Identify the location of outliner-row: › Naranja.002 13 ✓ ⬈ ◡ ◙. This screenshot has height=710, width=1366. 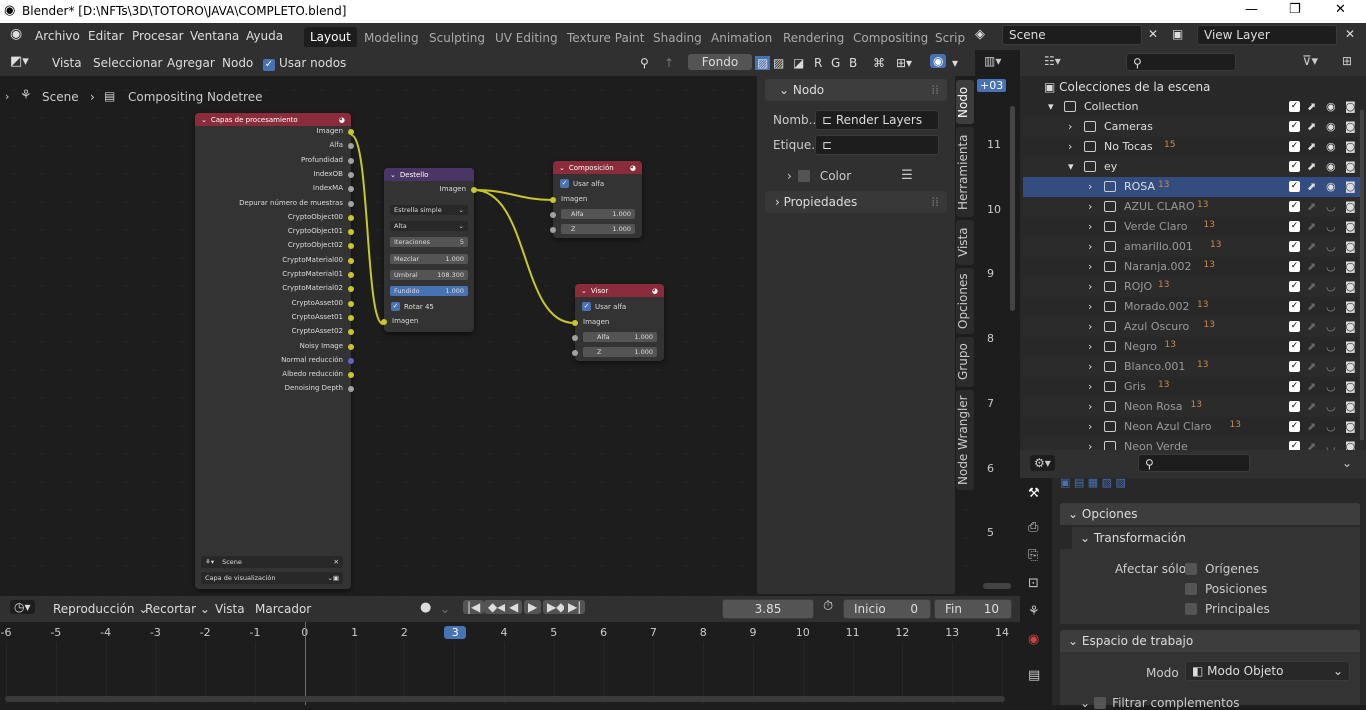
(1193, 267).